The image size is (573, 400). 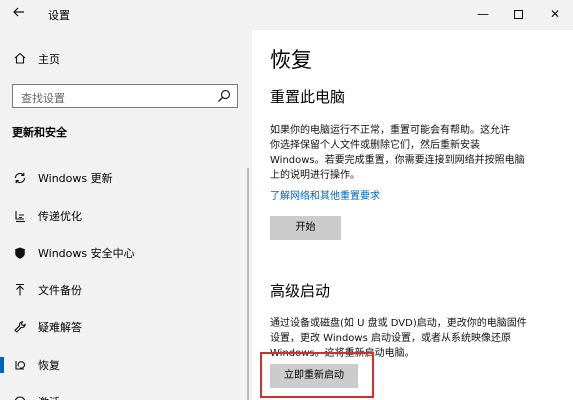 I want to click on delivery-optimization-icon, so click(x=20, y=216).